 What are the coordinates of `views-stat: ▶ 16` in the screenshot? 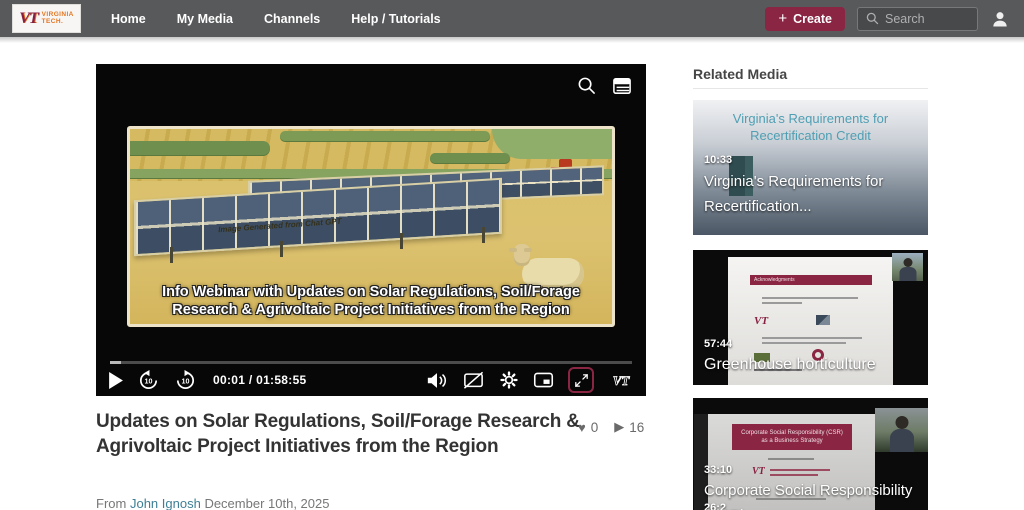 It's located at (629, 427).